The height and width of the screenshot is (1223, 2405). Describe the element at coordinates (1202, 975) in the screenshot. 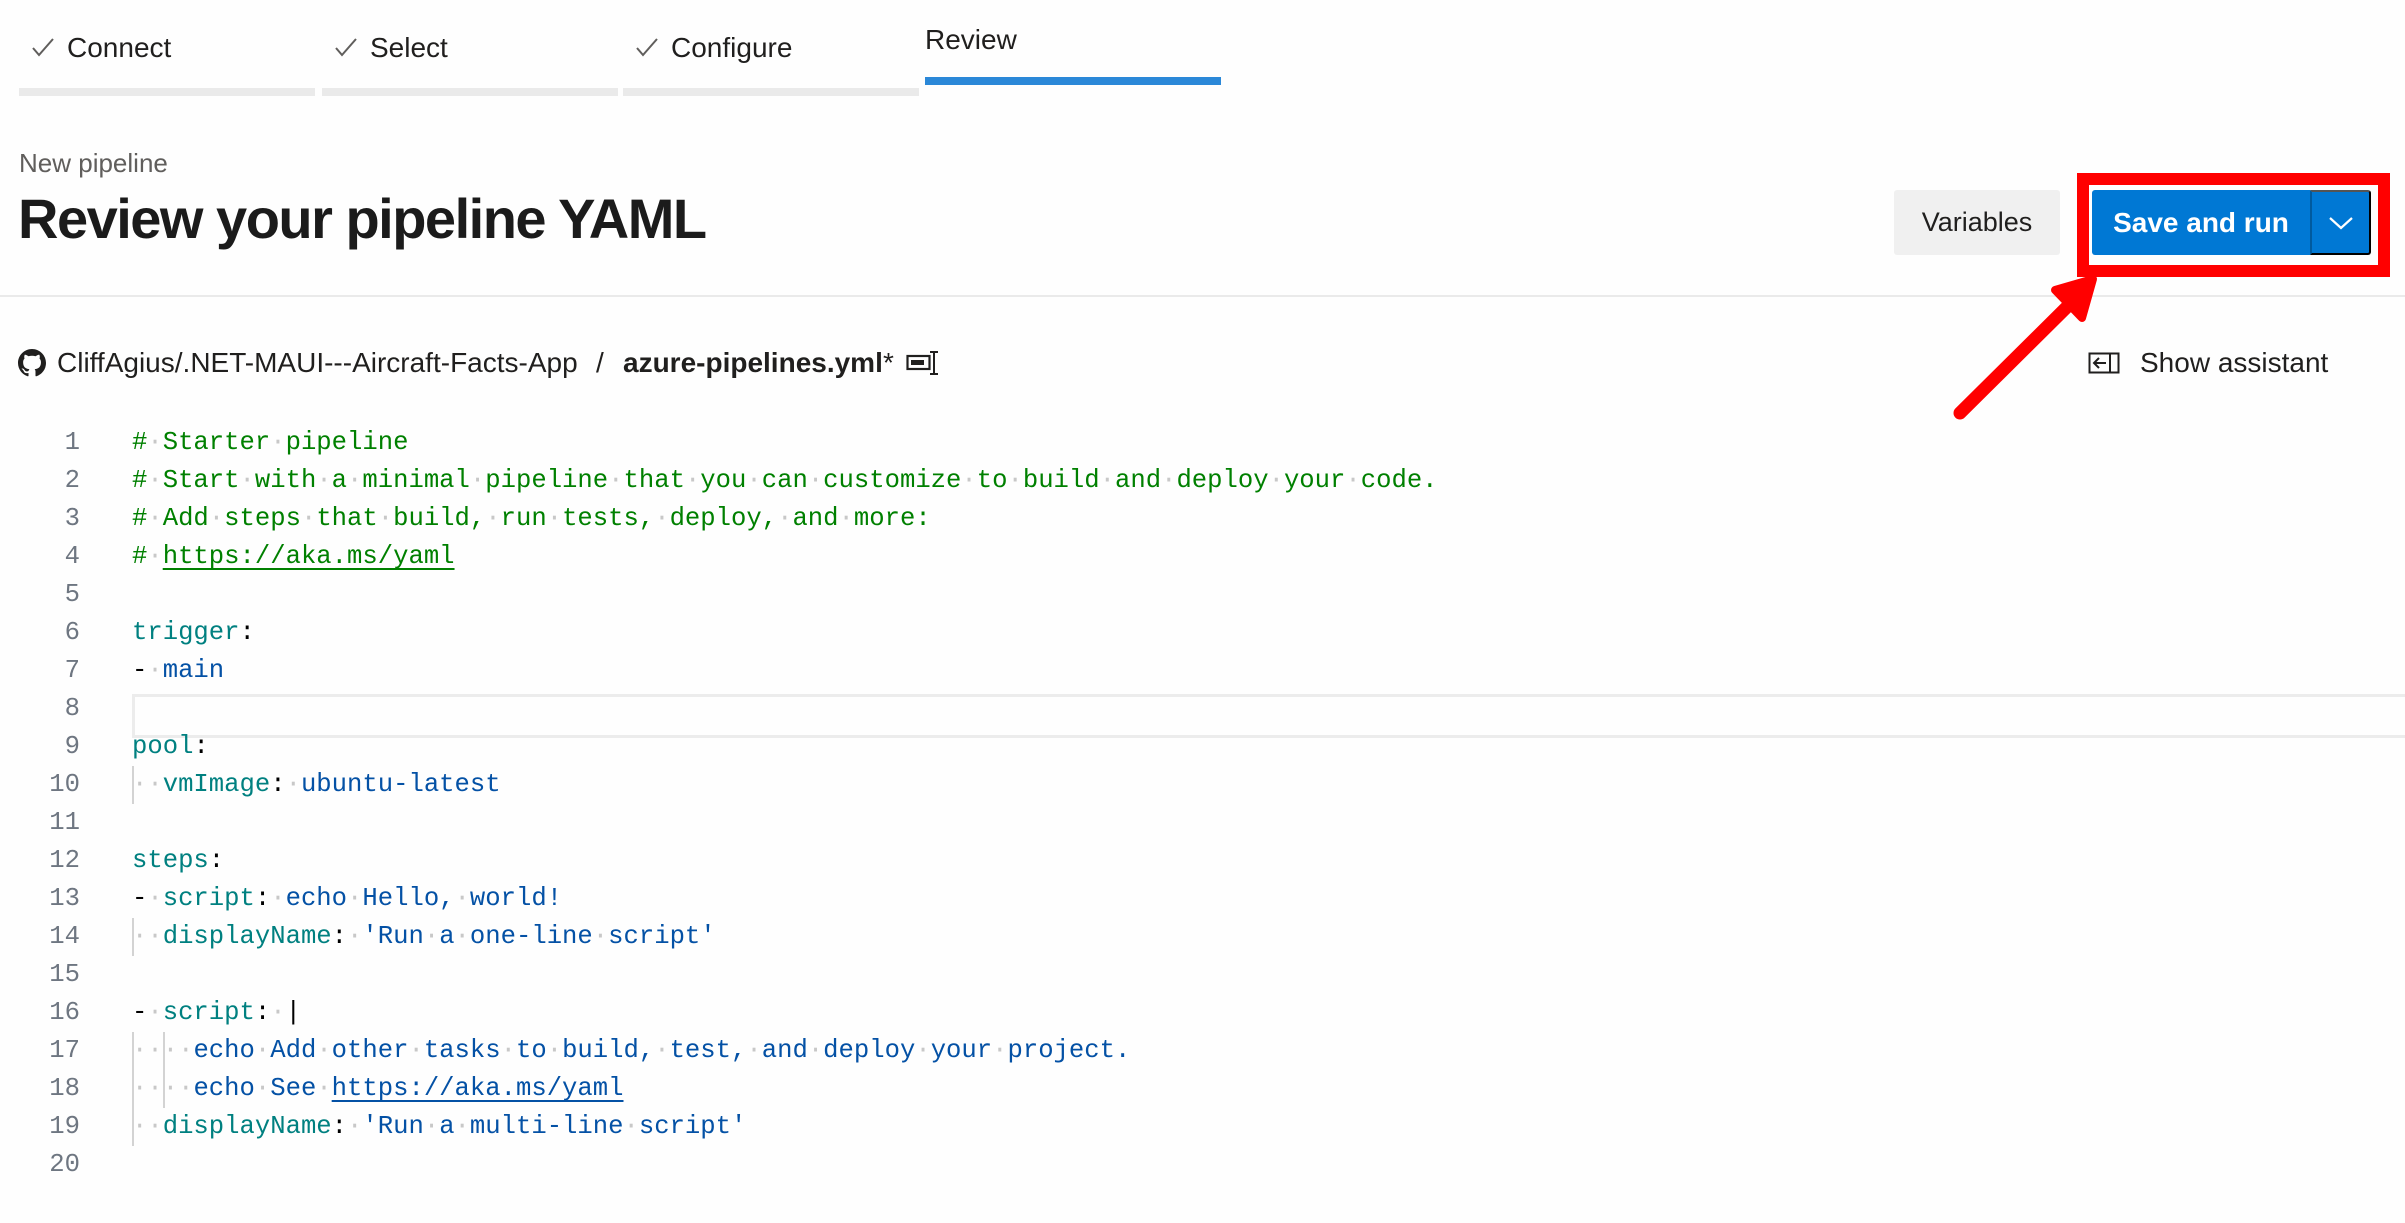

I see `code-line: 15` at that location.